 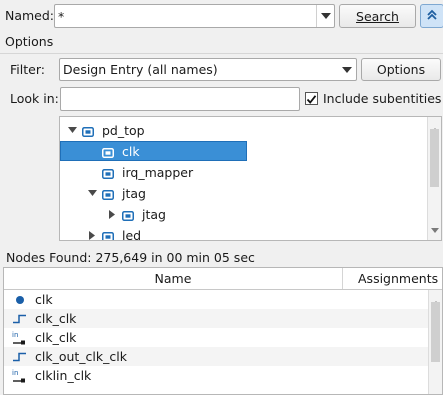 I want to click on options-section-label: Options, so click(x=29, y=41).